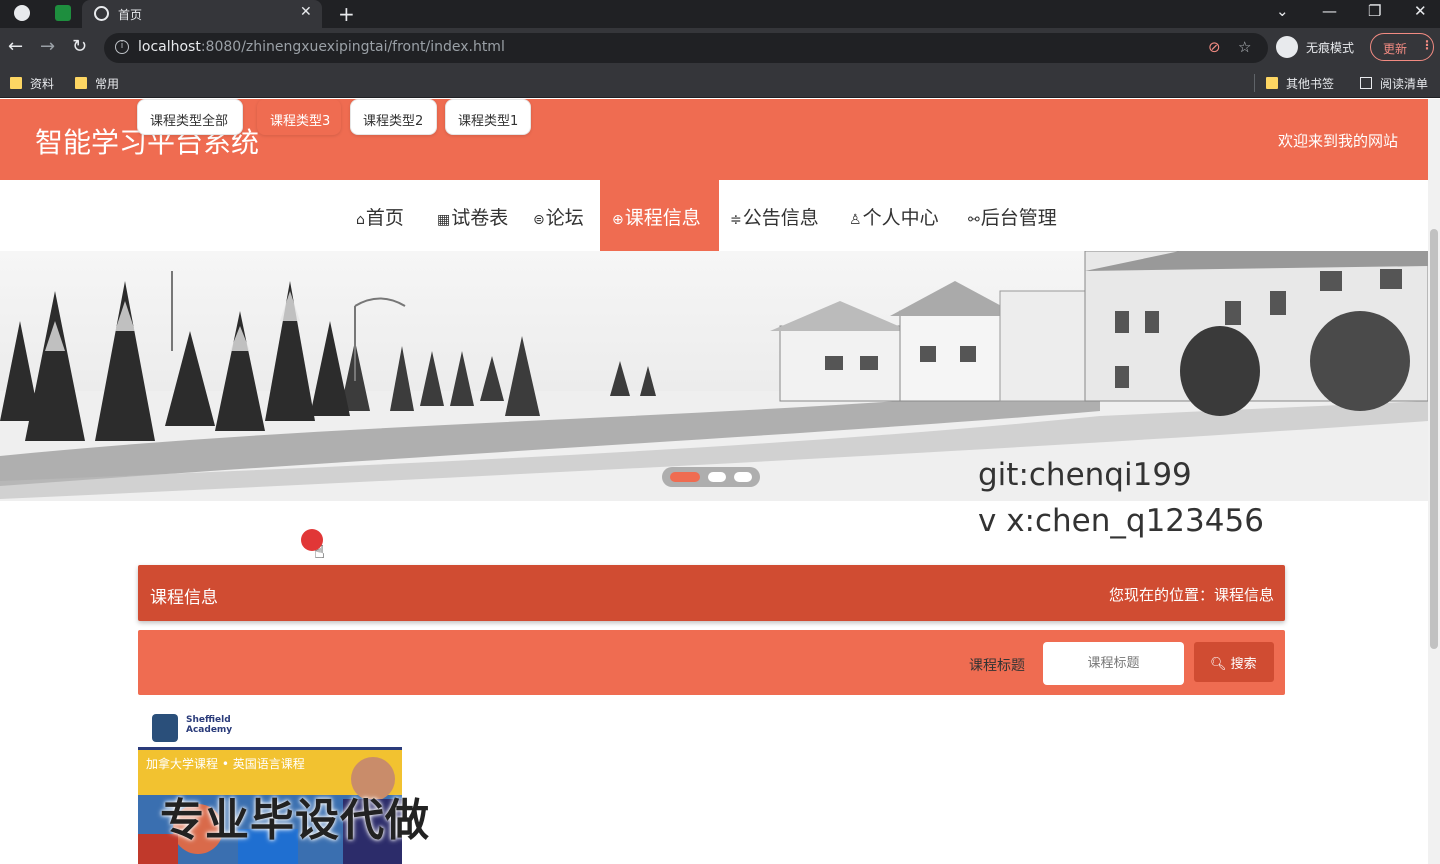  Describe the element at coordinates (380, 216) in the screenshot. I see `nav-home: ⌂首页` at that location.